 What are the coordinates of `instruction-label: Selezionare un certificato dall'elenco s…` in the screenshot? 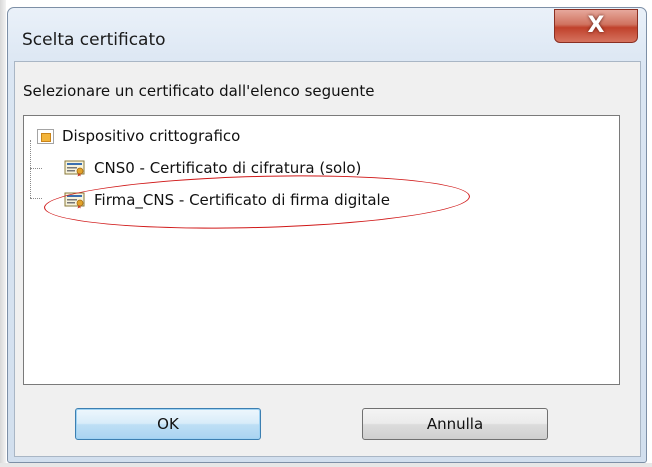 It's located at (199, 91).